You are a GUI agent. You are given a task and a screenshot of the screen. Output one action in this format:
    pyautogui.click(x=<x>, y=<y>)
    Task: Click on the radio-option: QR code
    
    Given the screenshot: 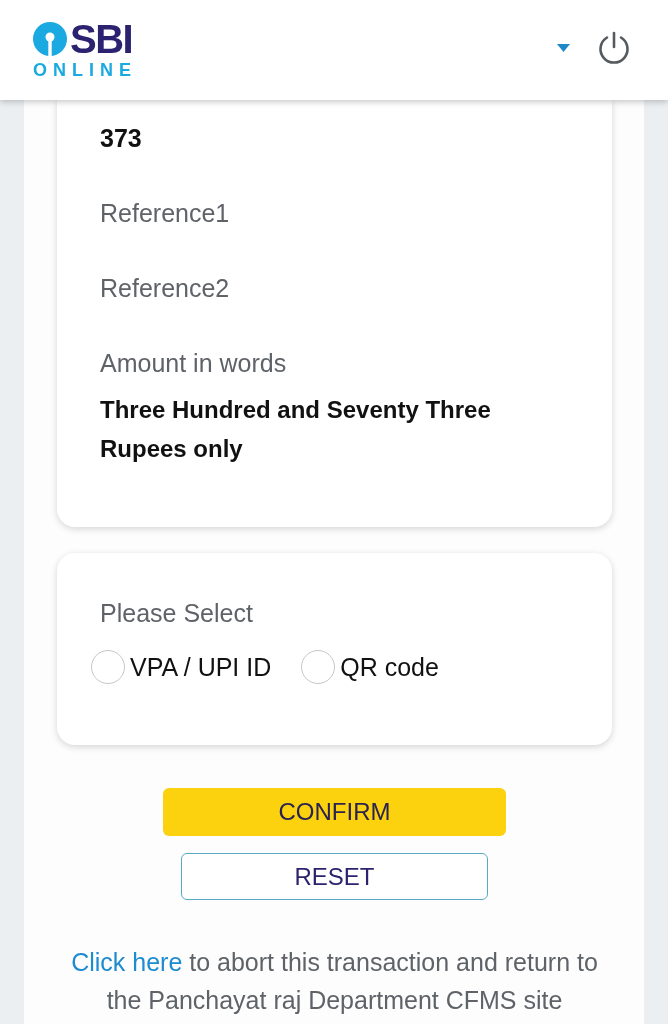 What is the action you would take?
    pyautogui.click(x=370, y=667)
    